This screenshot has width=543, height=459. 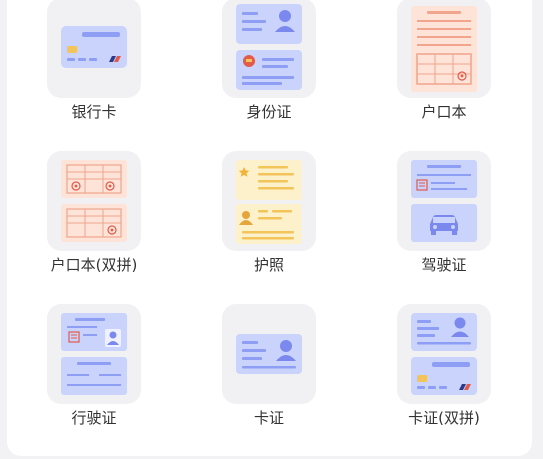 I want to click on driver-license-tile, so click(x=444, y=201).